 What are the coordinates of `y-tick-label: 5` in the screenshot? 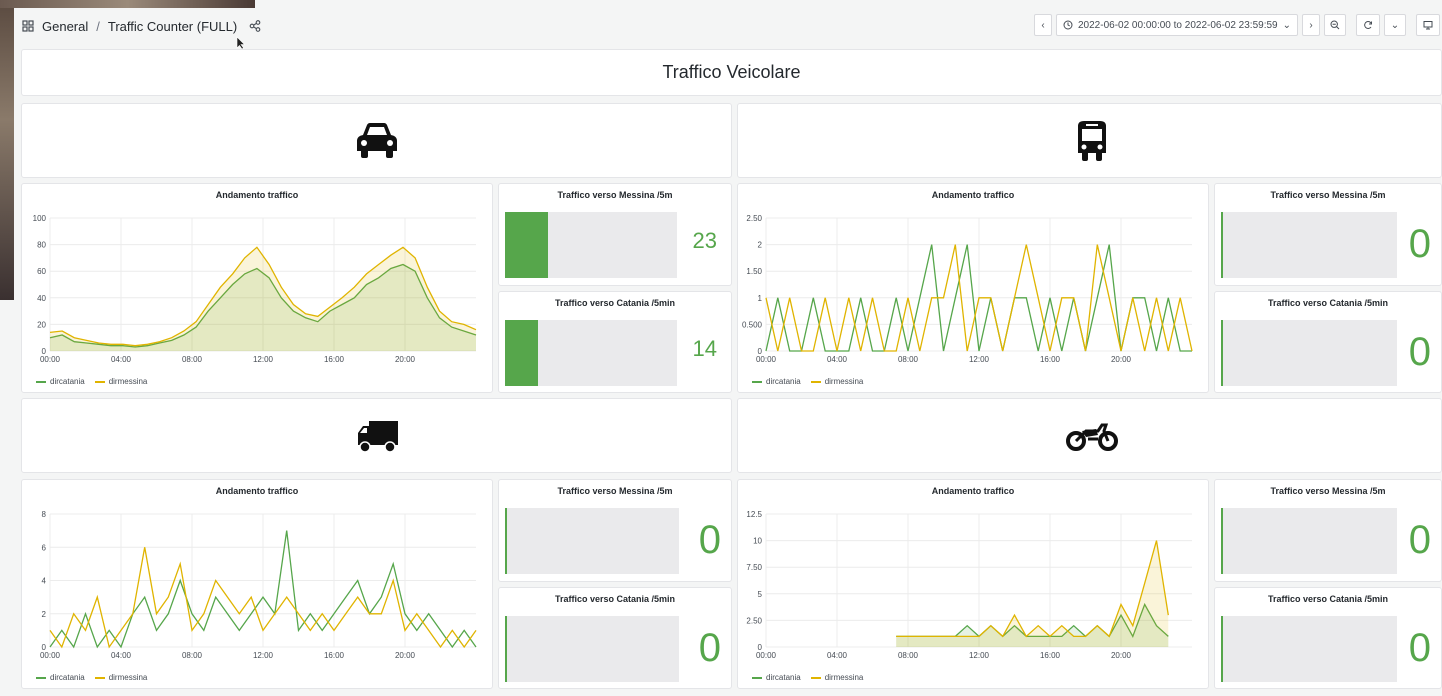 It's located at (760, 594).